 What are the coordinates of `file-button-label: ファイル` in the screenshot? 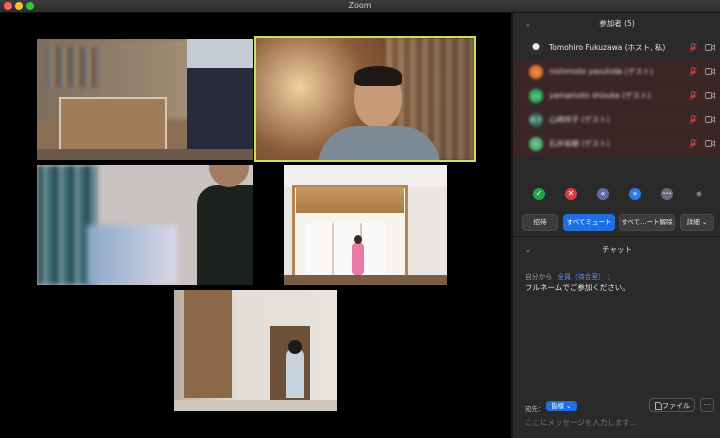 It's located at (676, 406).